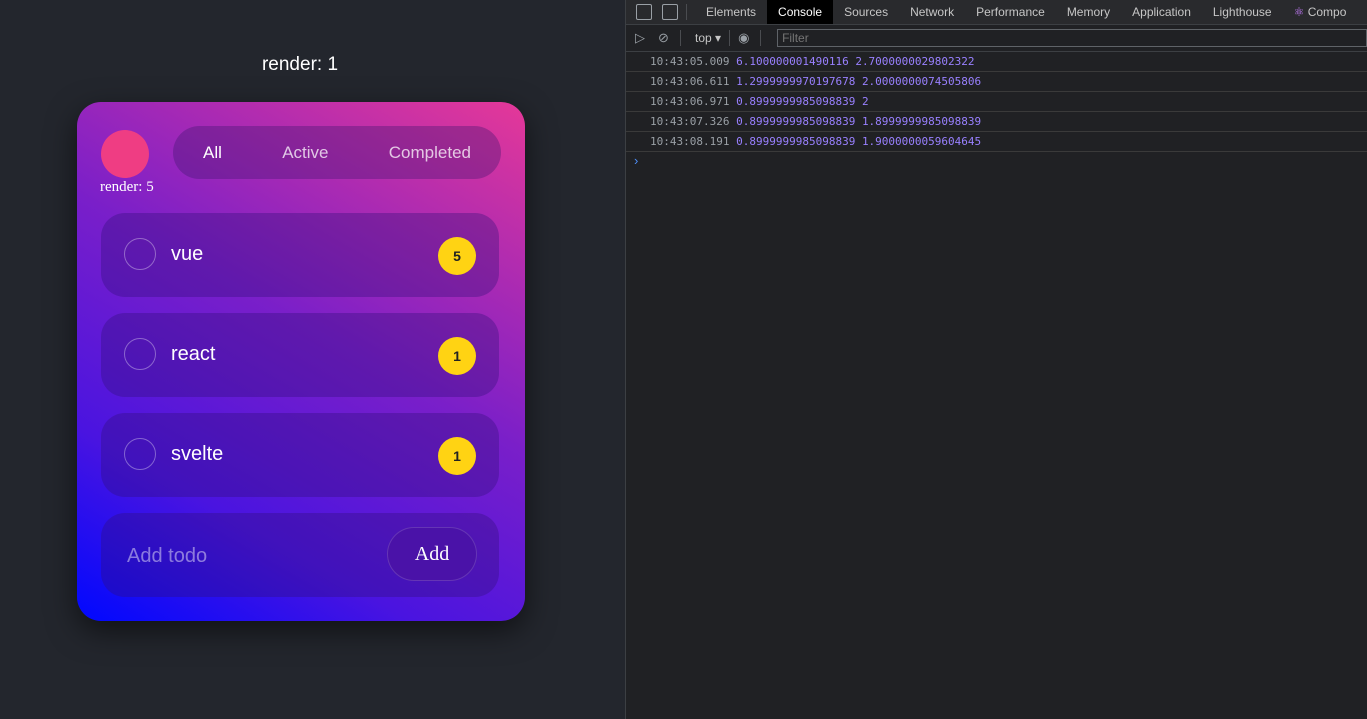  I want to click on log-message: 0.8999999985098839 1.9000000059604645, so click(859, 141).